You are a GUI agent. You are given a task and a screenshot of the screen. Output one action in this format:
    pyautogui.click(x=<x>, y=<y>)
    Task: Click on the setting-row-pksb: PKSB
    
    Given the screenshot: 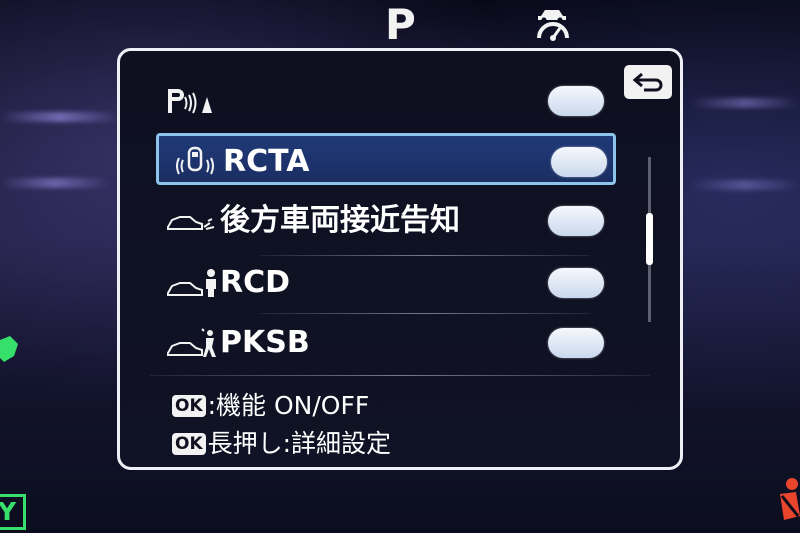 What is the action you would take?
    pyautogui.click(x=386, y=343)
    